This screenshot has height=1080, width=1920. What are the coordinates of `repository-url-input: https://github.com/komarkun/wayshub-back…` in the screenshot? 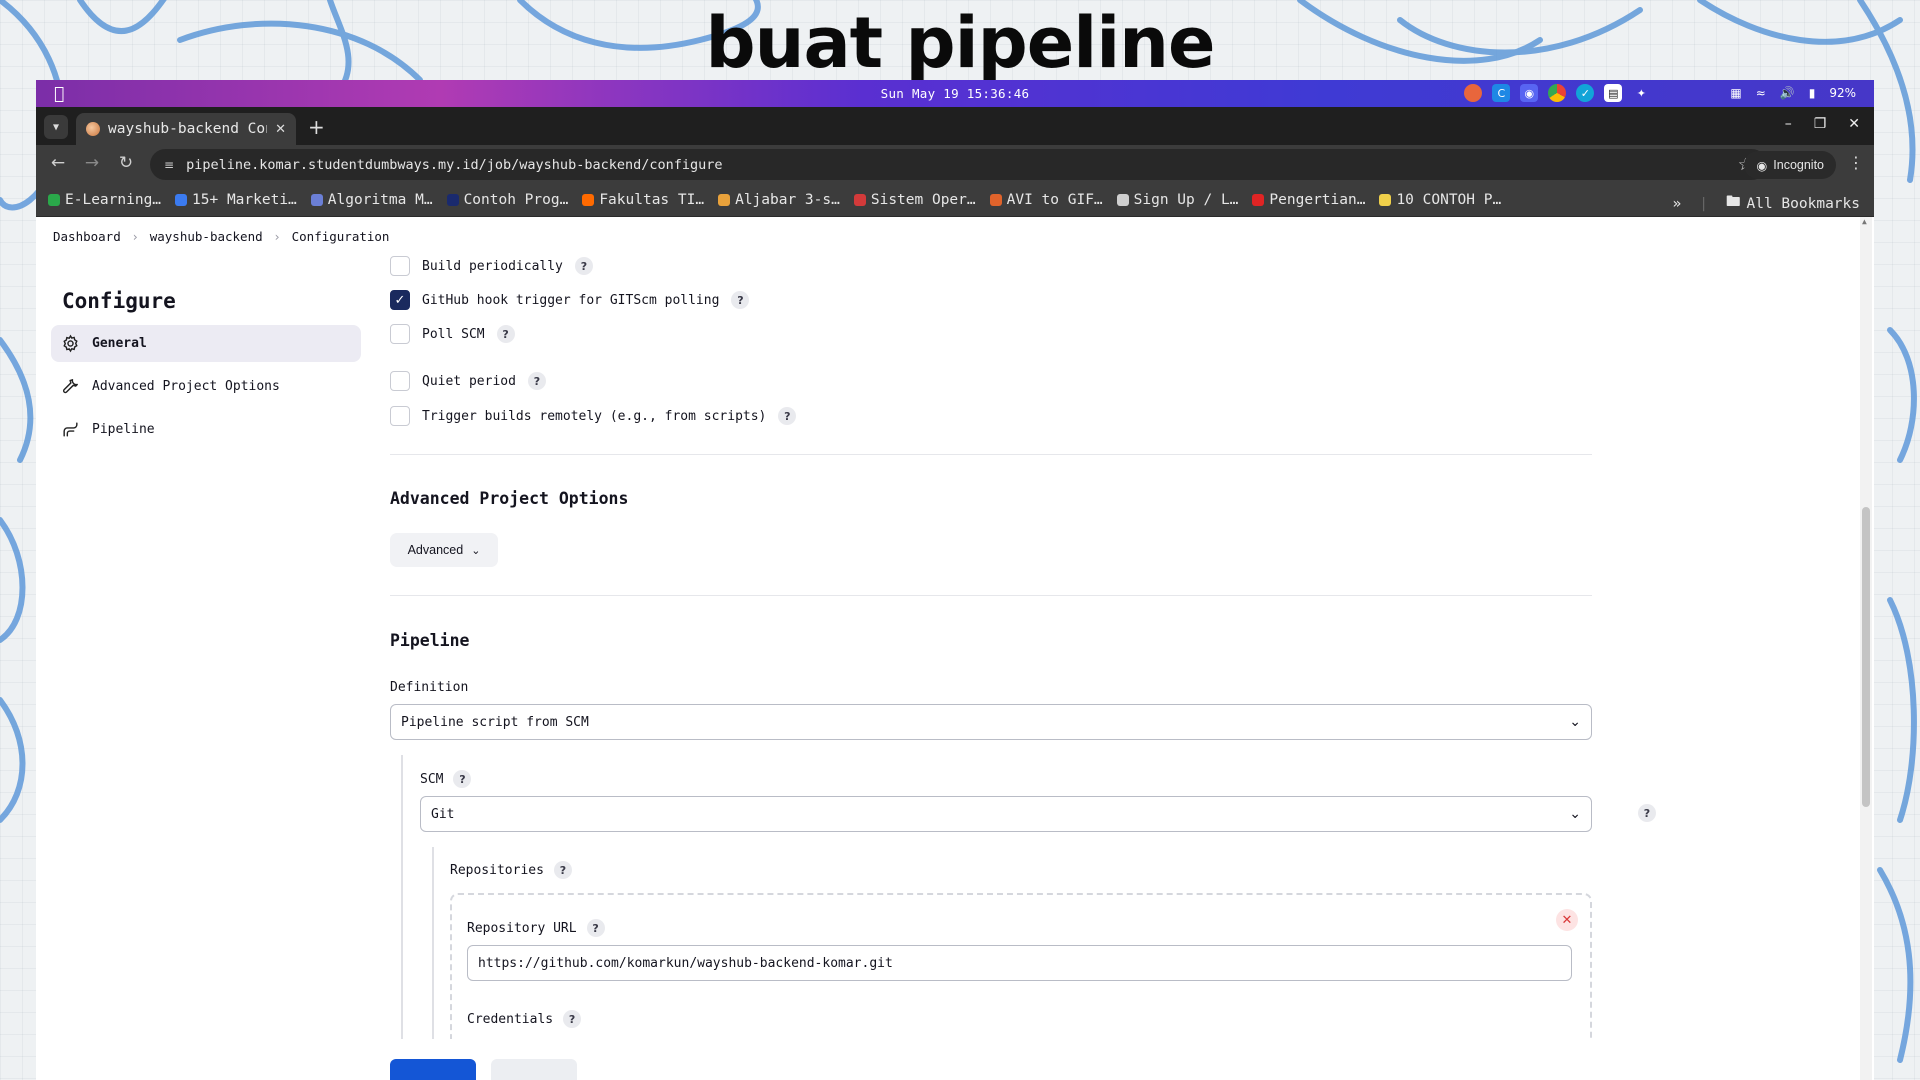 It's located at (1019, 963).